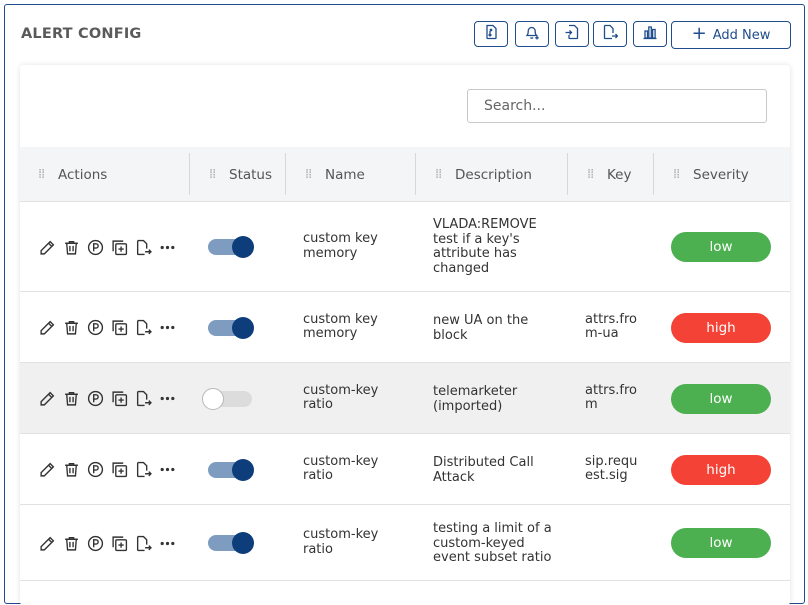 Image resolution: width=808 pixels, height=605 pixels. I want to click on import-file-button, so click(572, 34).